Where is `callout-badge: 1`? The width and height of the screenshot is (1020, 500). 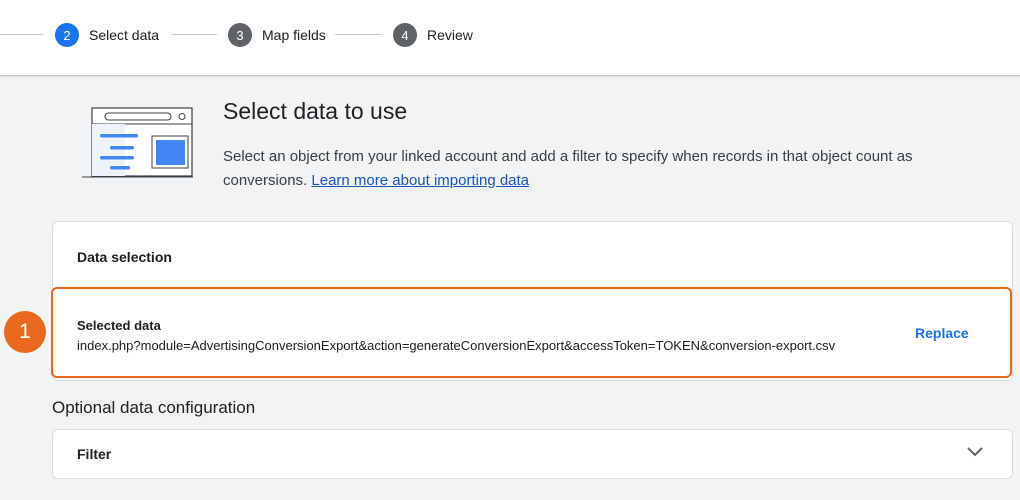 callout-badge: 1 is located at coordinates (25, 332).